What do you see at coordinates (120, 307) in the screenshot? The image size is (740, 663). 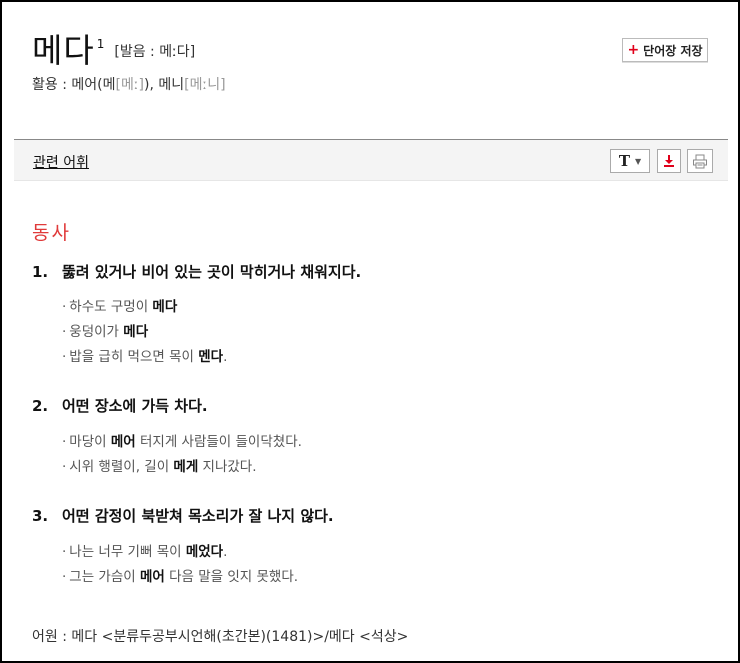 I see `example-sentence: · 하수도 구멍이 메다` at bounding box center [120, 307].